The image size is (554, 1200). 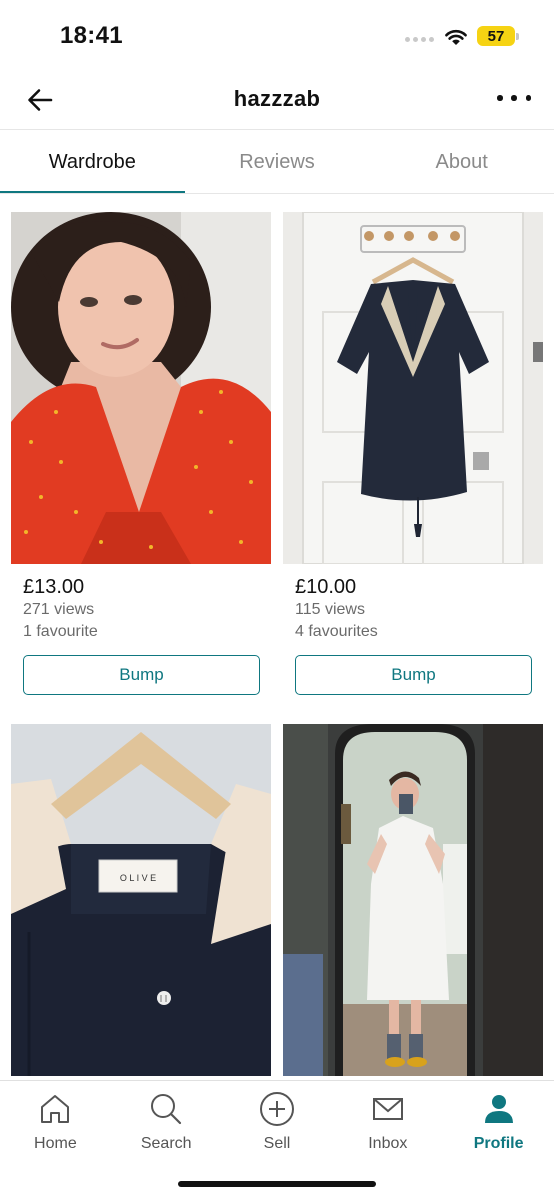 I want to click on nav-label-inbox: Inbox, so click(x=388, y=1143).